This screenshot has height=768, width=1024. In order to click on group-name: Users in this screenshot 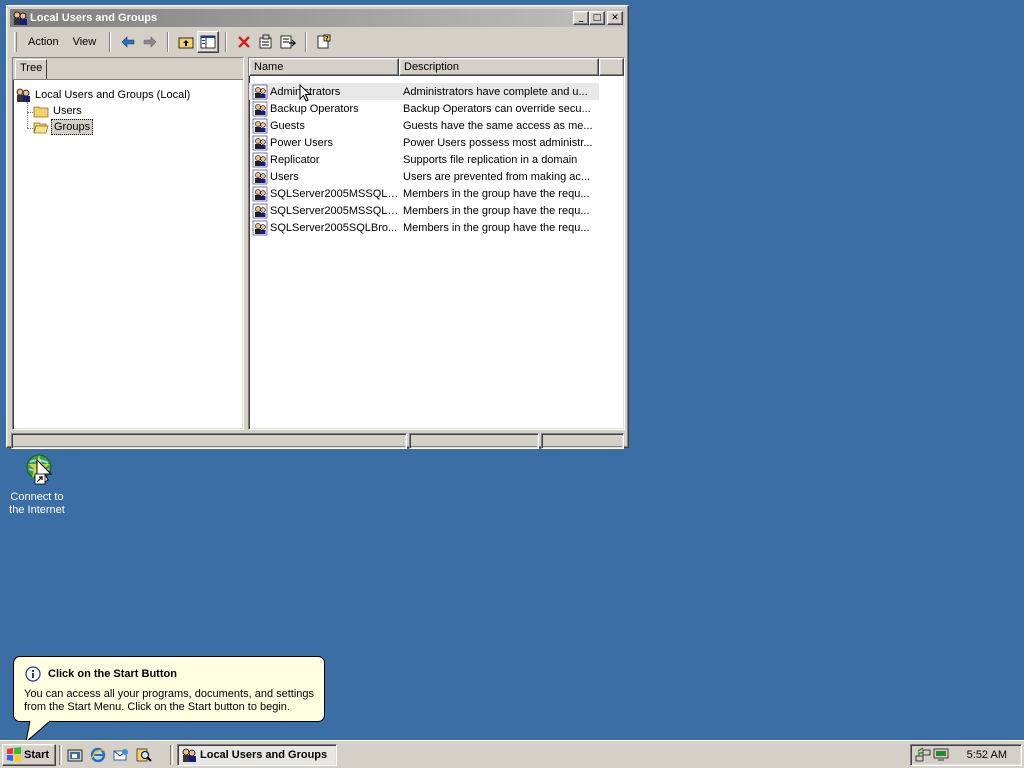, I will do `click(284, 176)`.